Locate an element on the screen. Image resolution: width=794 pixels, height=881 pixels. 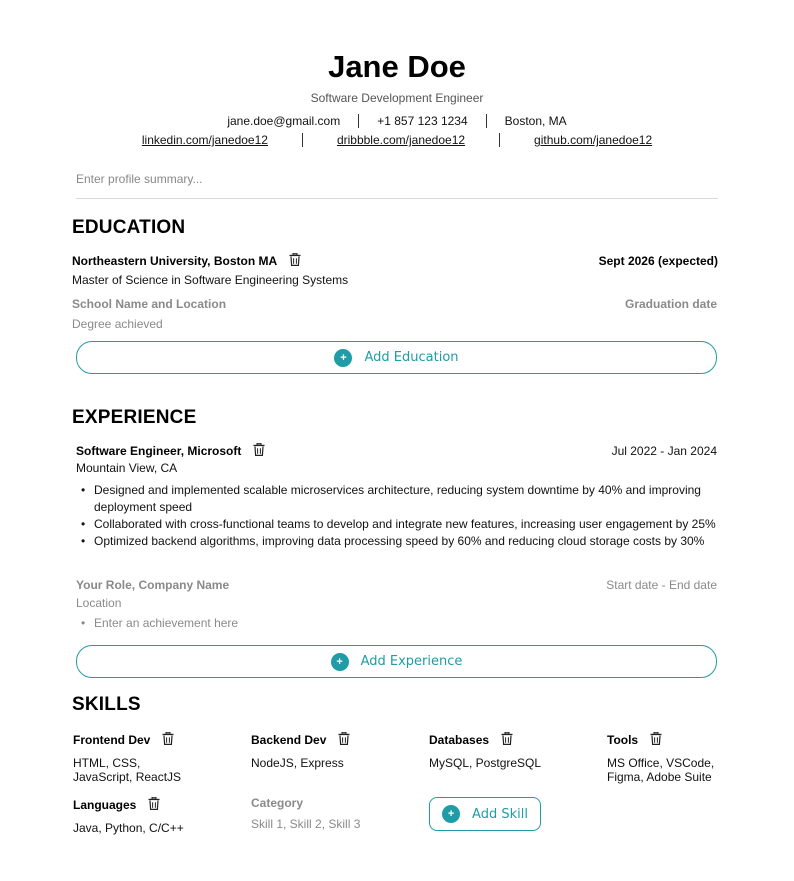
graduation-date-placeholder: Graduation date is located at coordinates (671, 304).